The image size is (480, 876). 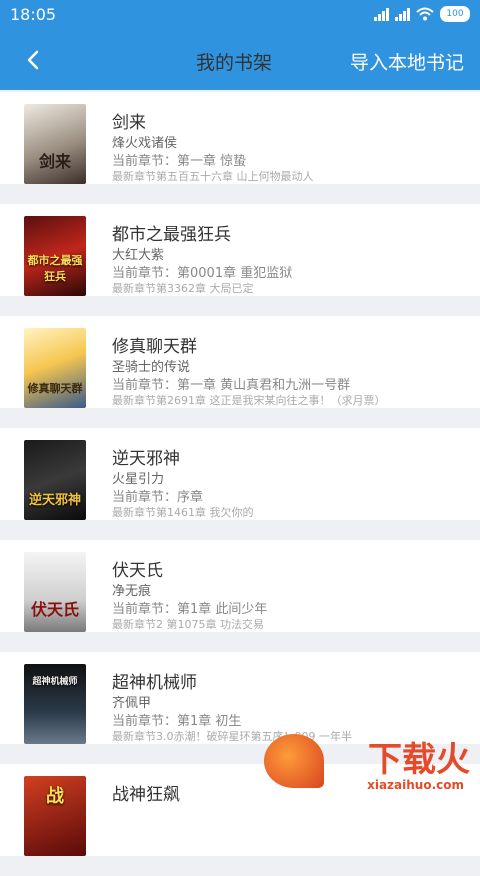 What do you see at coordinates (240, 15) in the screenshot?
I see `status-bar: 18:05 100` at bounding box center [240, 15].